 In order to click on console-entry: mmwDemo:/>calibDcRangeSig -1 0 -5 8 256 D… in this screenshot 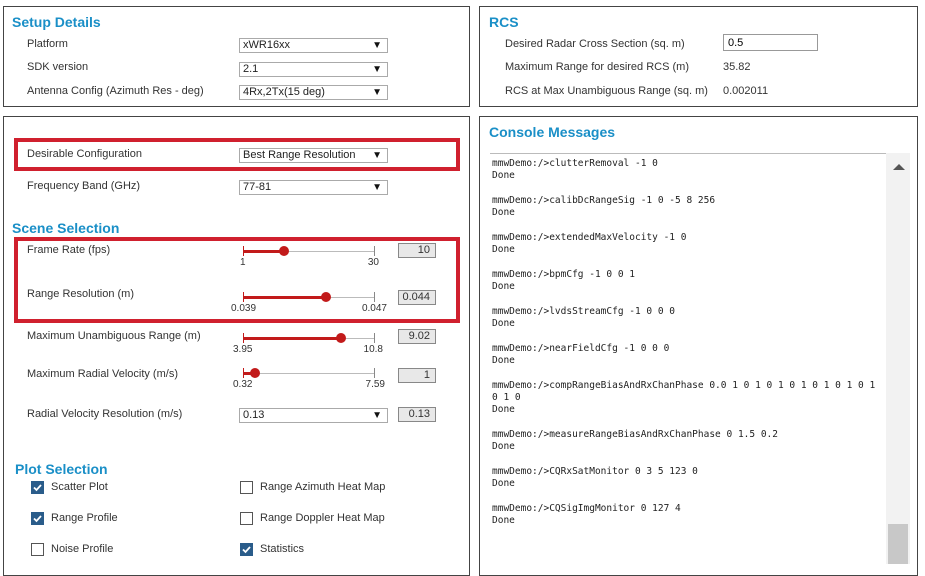, I will do `click(688, 207)`.